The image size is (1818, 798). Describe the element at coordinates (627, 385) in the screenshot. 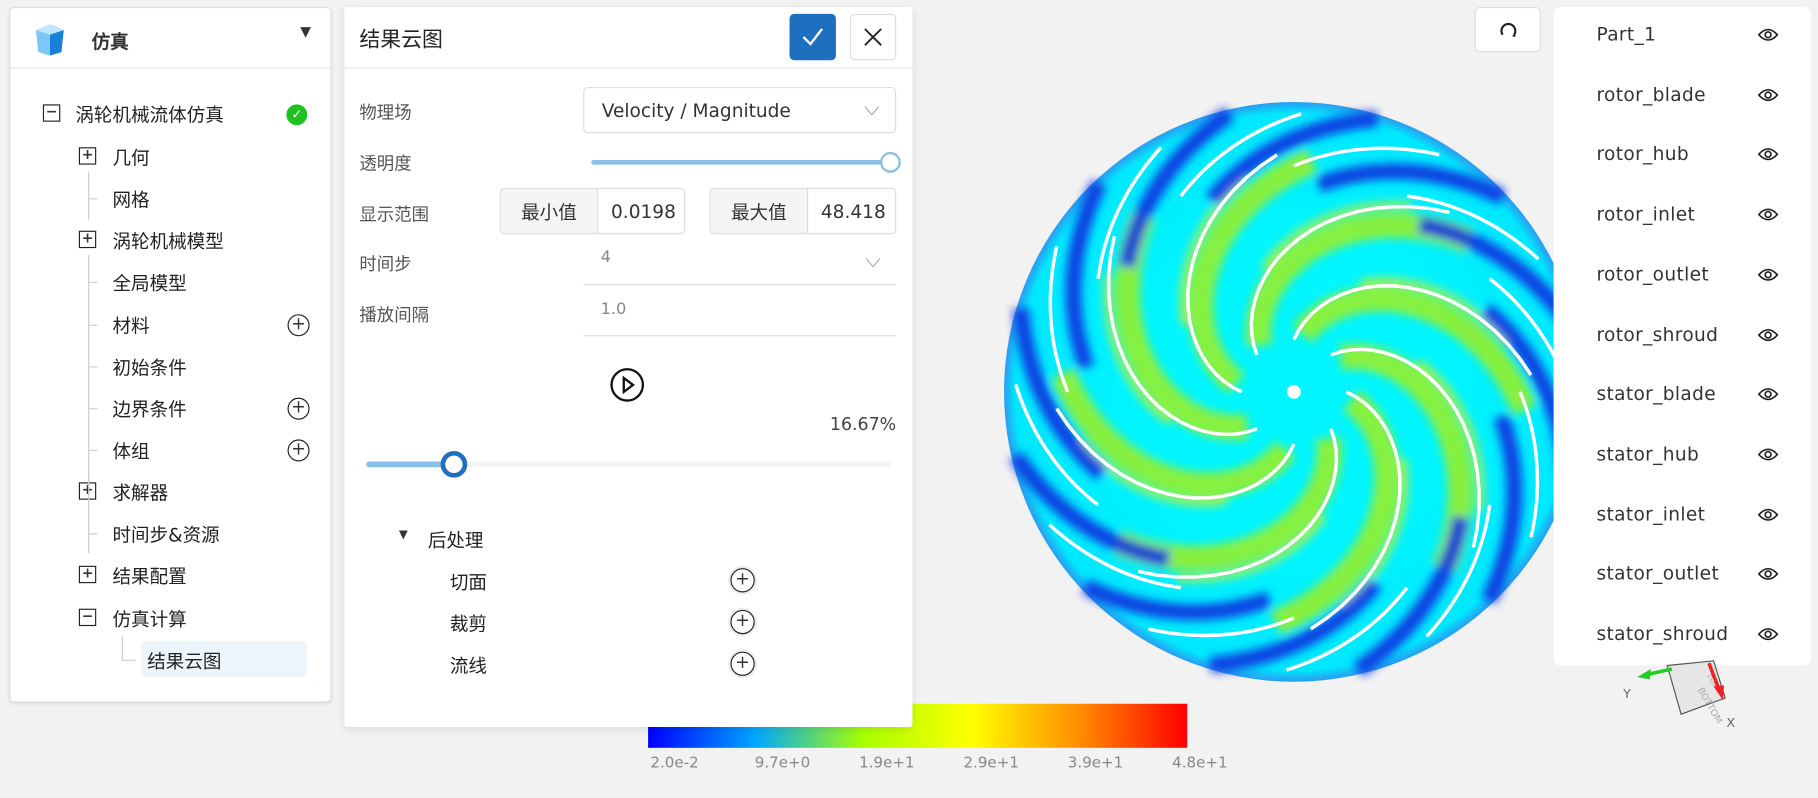

I see `play-button` at that location.